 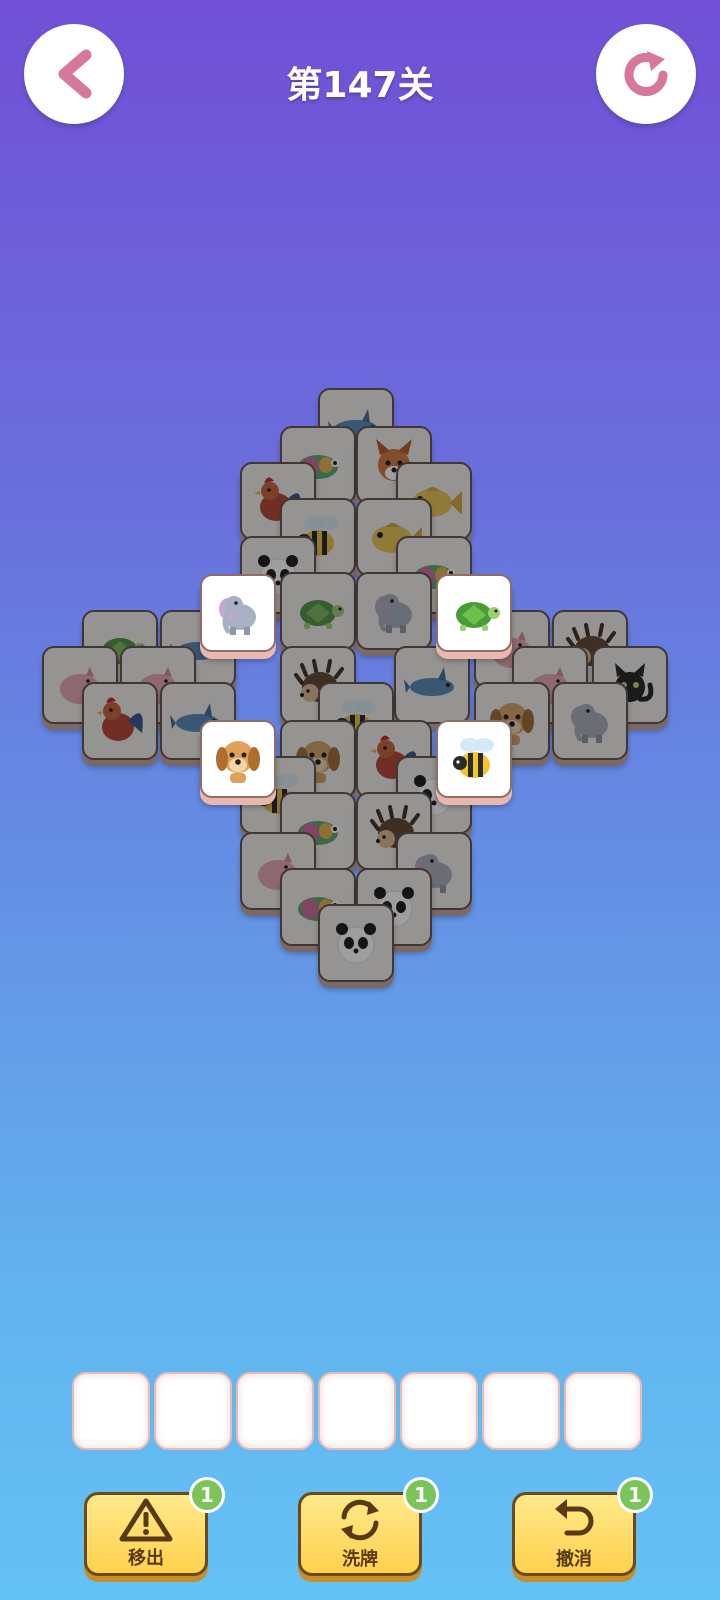 I want to click on tile-rooster, so click(x=120, y=721).